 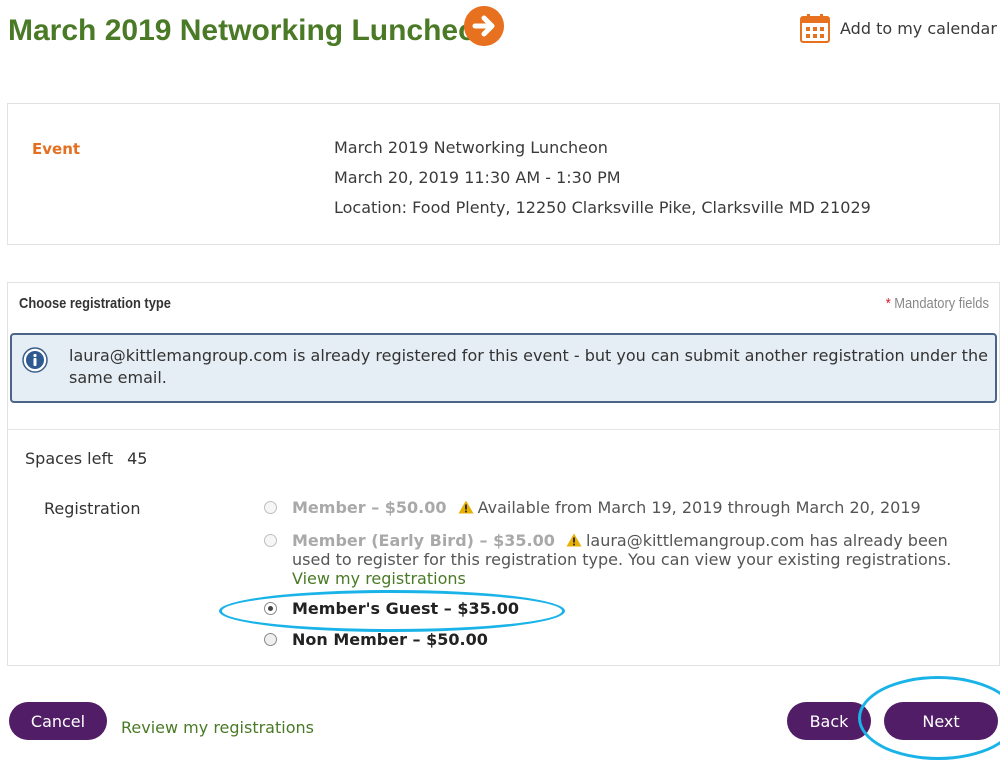 I want to click on option-members-guest-label: Member's Guest – $35.00, so click(x=405, y=608).